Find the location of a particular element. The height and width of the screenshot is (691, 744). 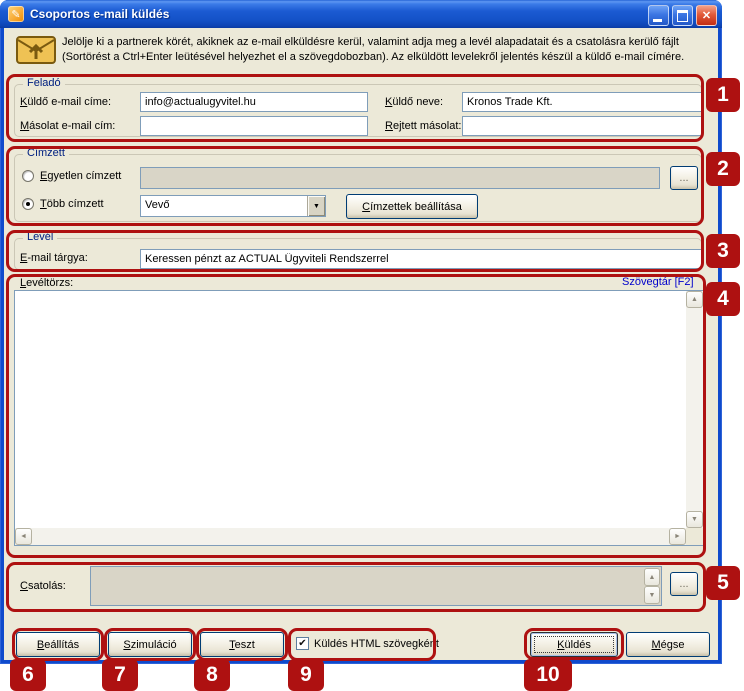

single-recipient-radio is located at coordinates (28, 176).